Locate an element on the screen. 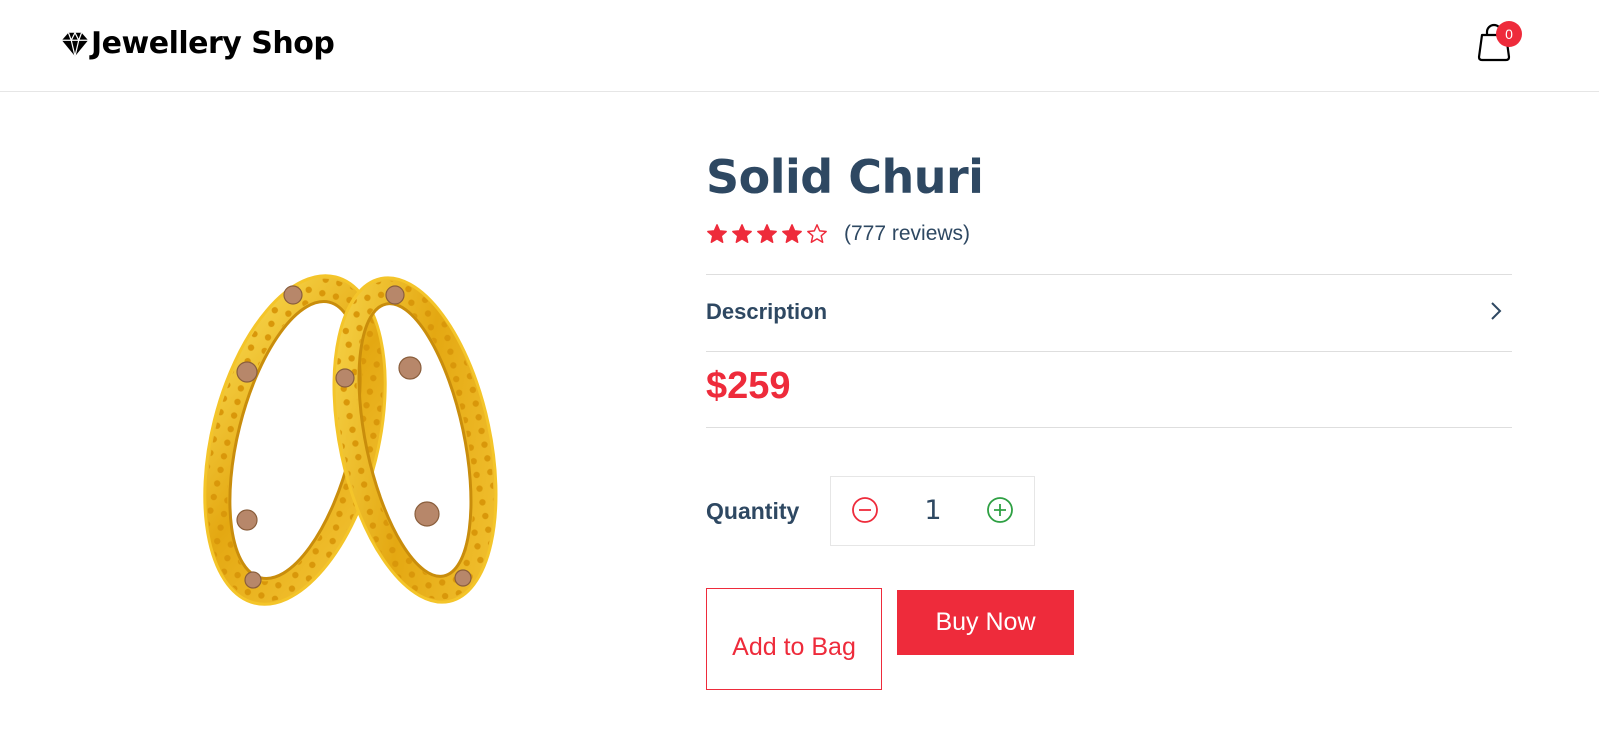 This screenshot has height=734, width=1599. chevron-right-icon is located at coordinates (1496, 311).